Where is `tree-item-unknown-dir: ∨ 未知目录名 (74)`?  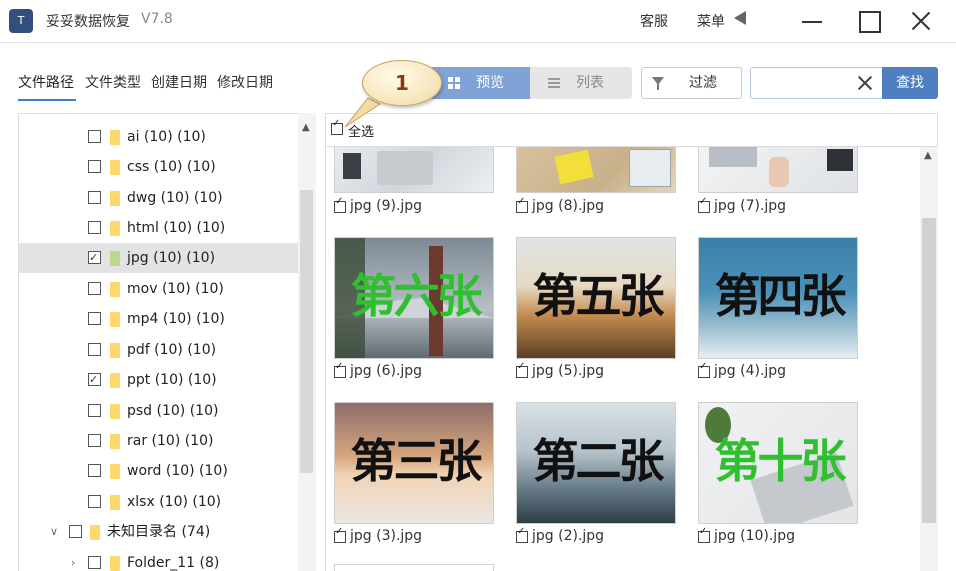 tree-item-unknown-dir: ∨ 未知目录名 (74) is located at coordinates (159, 532).